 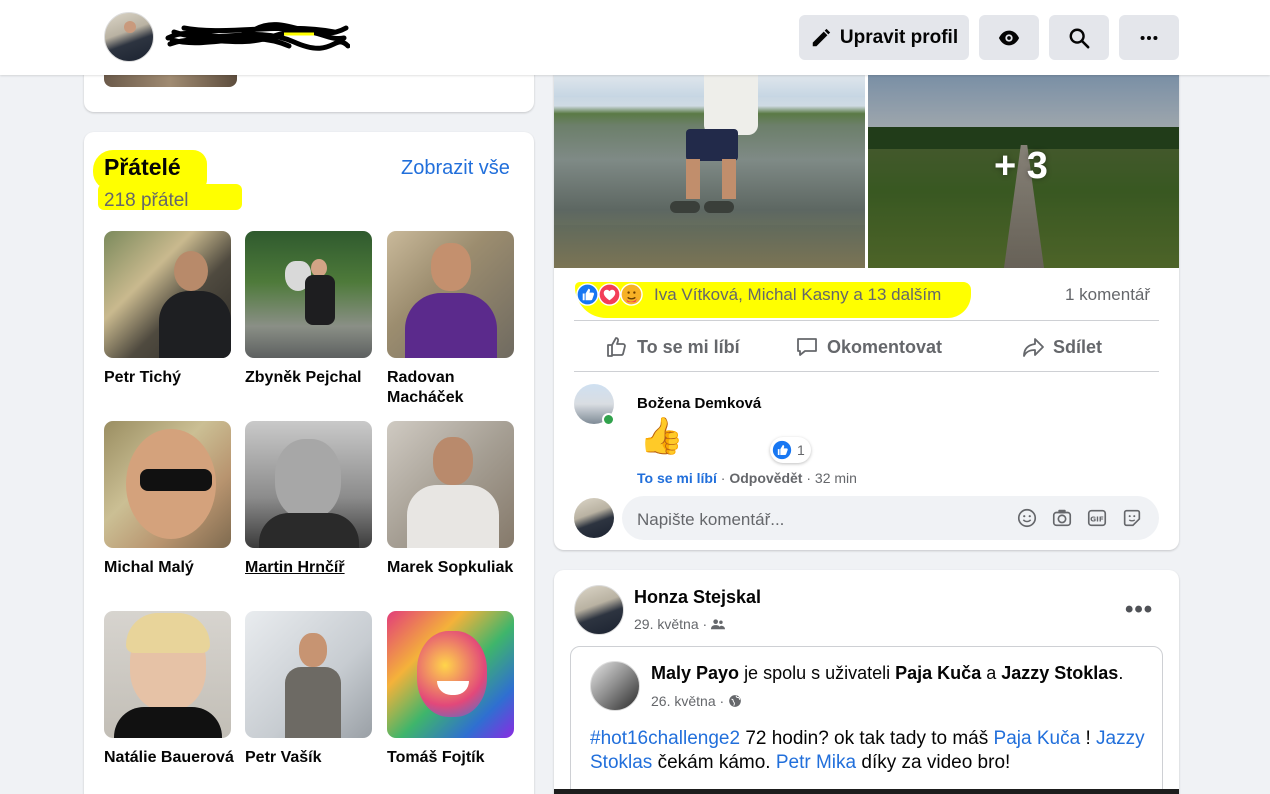 I want to click on friend-name: Petr Vašík, so click(x=311, y=758).